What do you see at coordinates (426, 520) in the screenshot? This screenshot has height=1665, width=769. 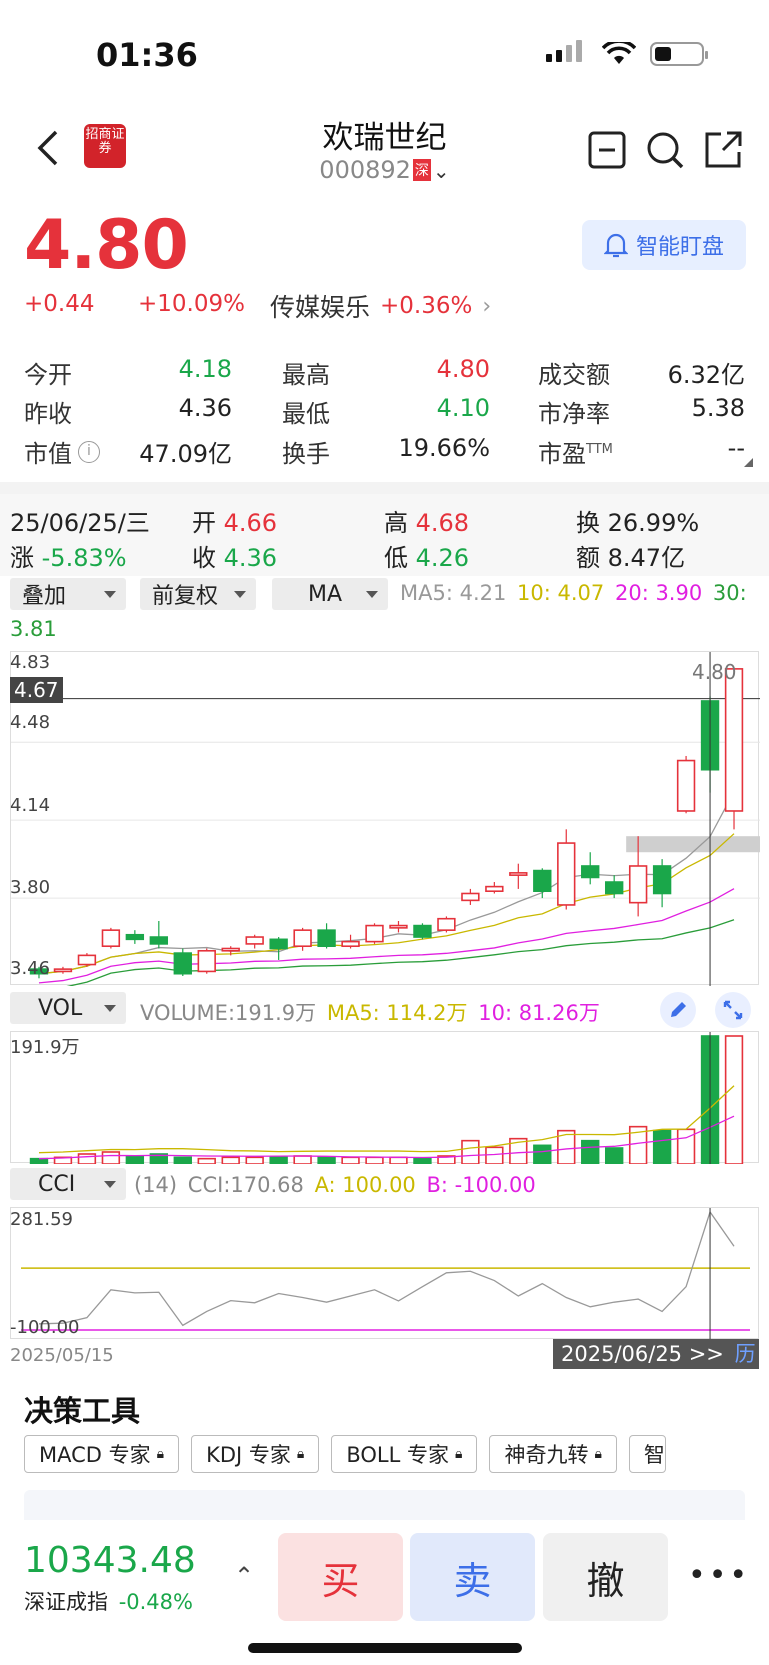 I see `day-high: 高 4.68` at bounding box center [426, 520].